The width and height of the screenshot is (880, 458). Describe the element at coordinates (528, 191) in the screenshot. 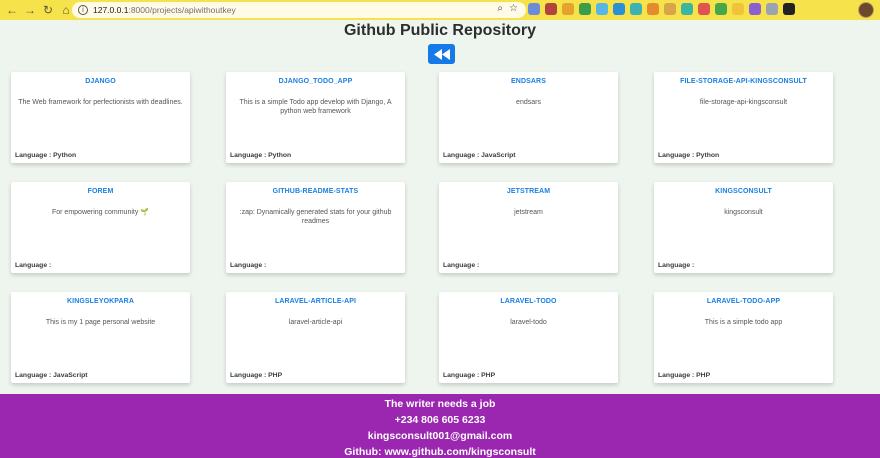

I see `repo-name: JETSTREAM` at that location.